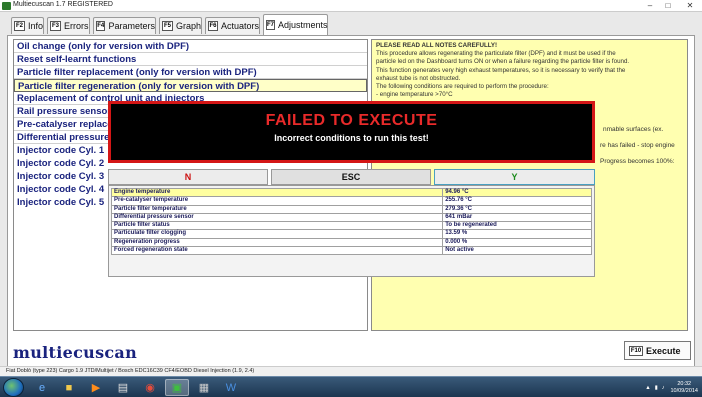 The width and height of the screenshot is (702, 397). I want to click on multiecuscan-logo: multiecuscan, so click(75, 352).